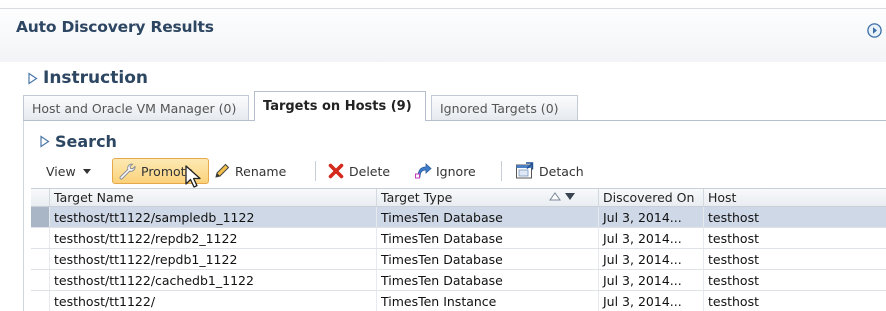  I want to click on target-name-cell: testhost/tt1122/repdb1_1122, so click(212, 259).